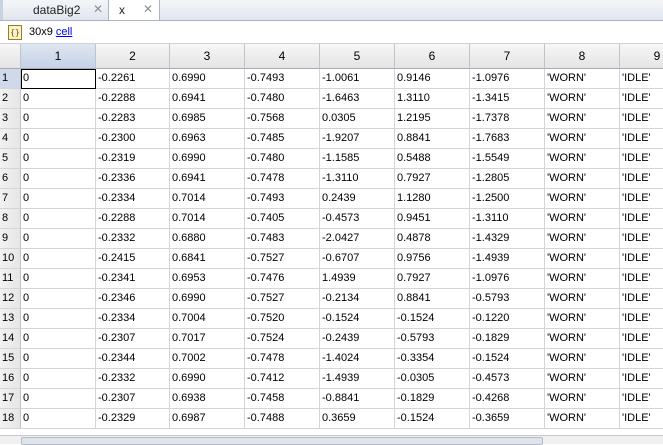 The height and width of the screenshot is (445, 663). Describe the element at coordinates (10, 419) in the screenshot. I see `row-header: 18` at that location.